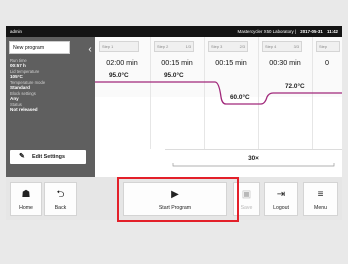 This screenshot has width=348, height=264. What do you see at coordinates (16, 31) in the screenshot?
I see `user-name: admin` at bounding box center [16, 31].